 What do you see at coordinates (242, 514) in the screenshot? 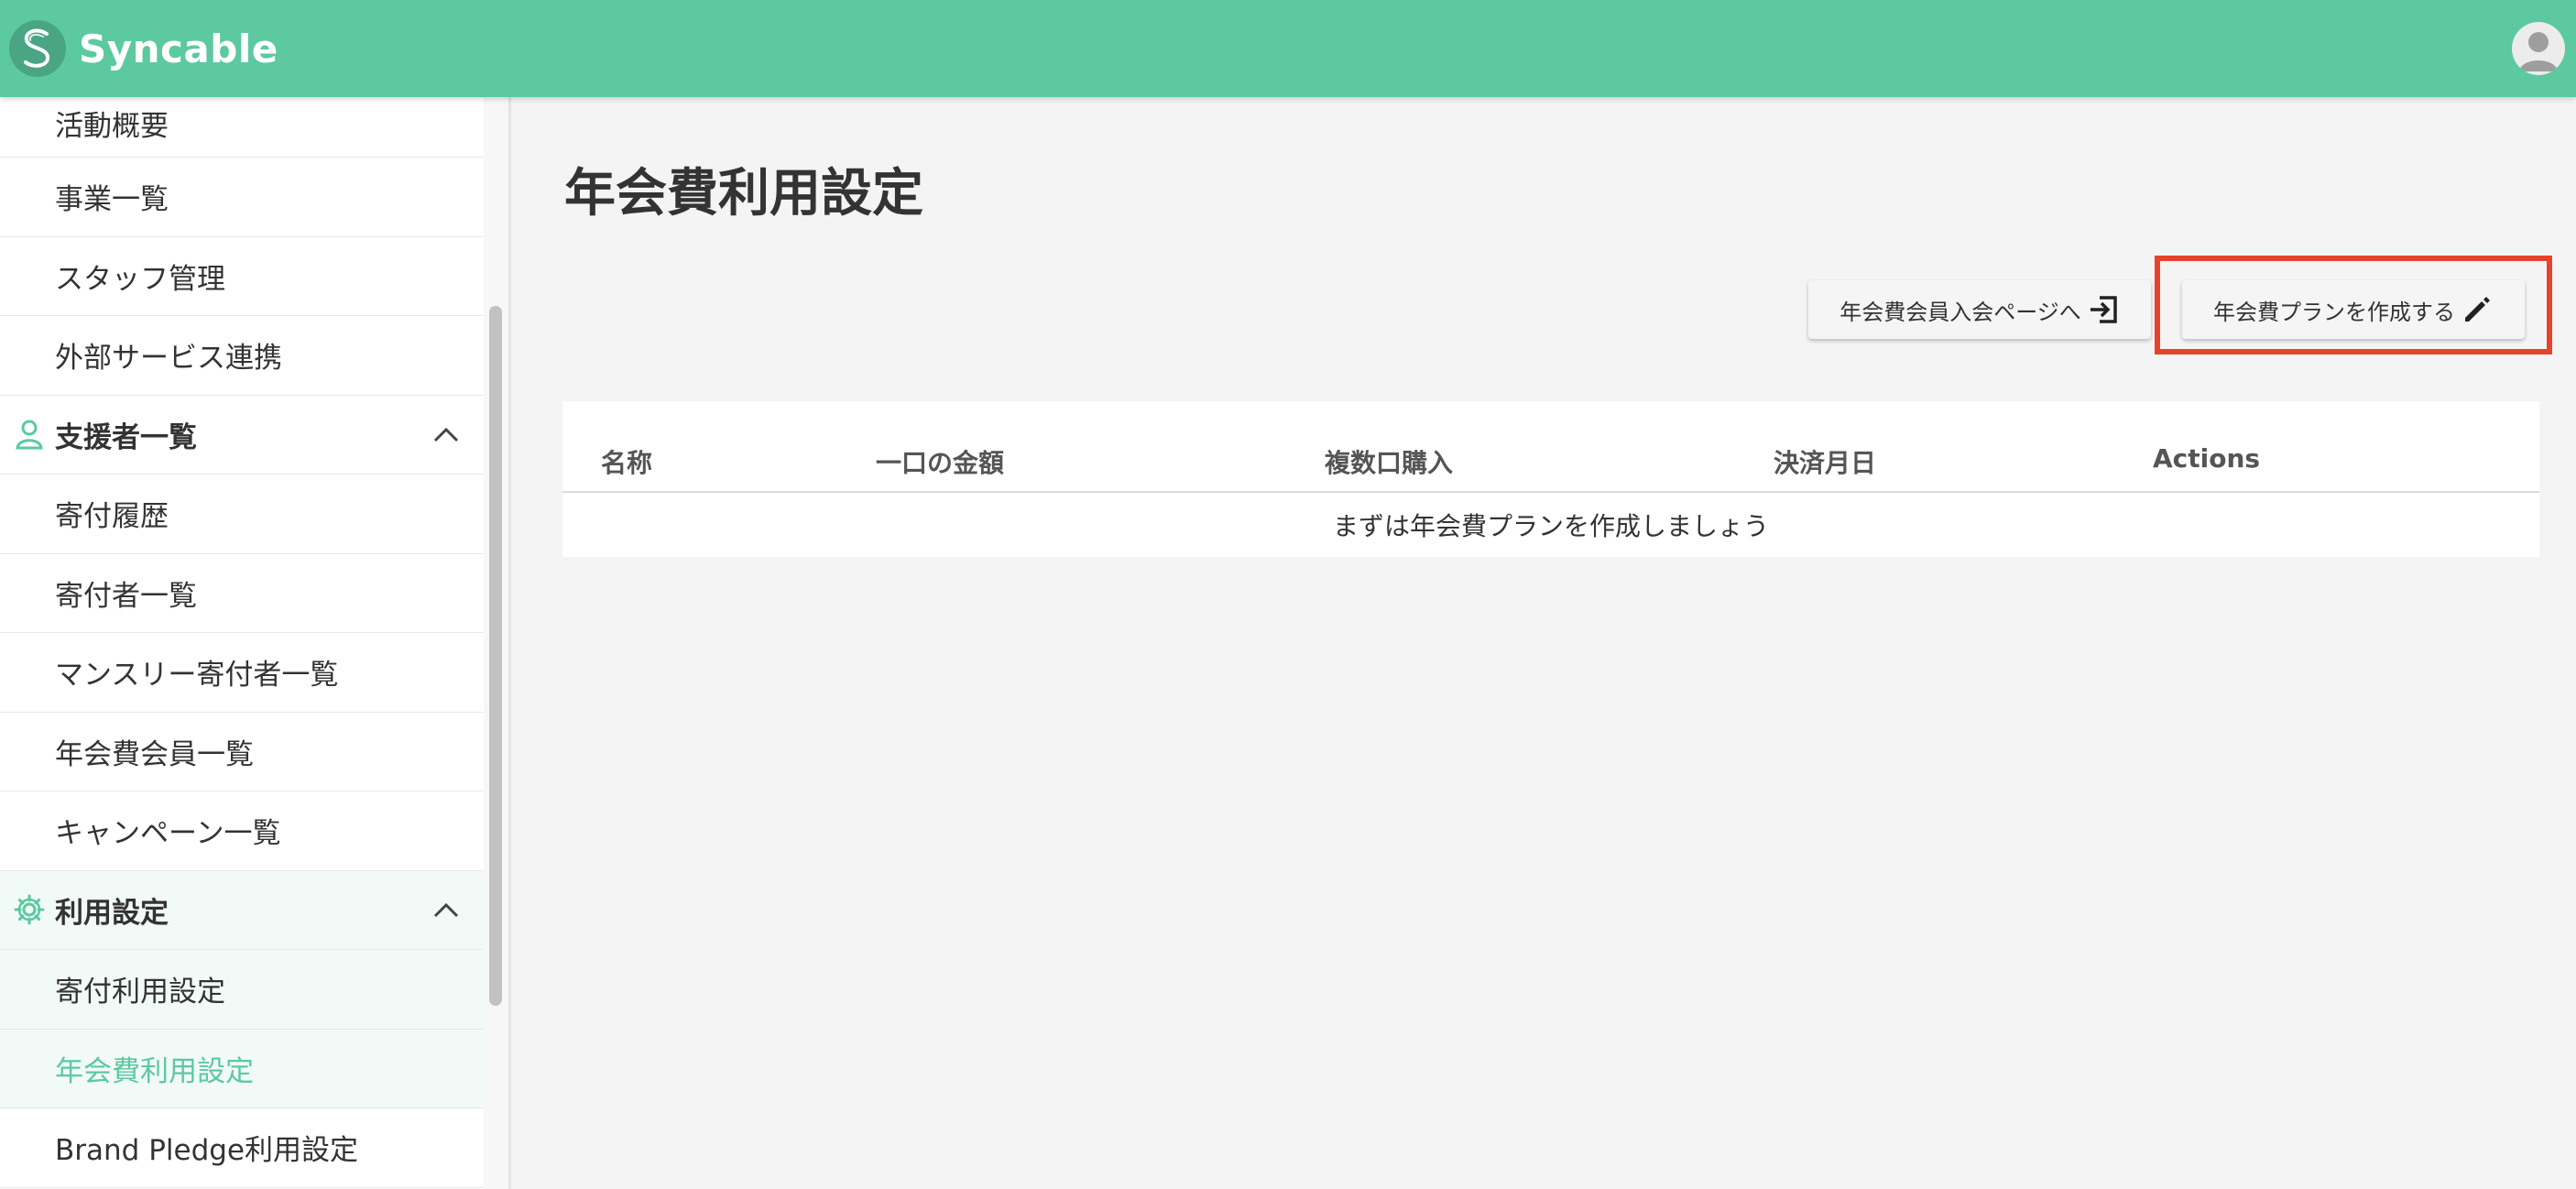
I see `sidebar-item-donation-history: 寄付履歴` at bounding box center [242, 514].